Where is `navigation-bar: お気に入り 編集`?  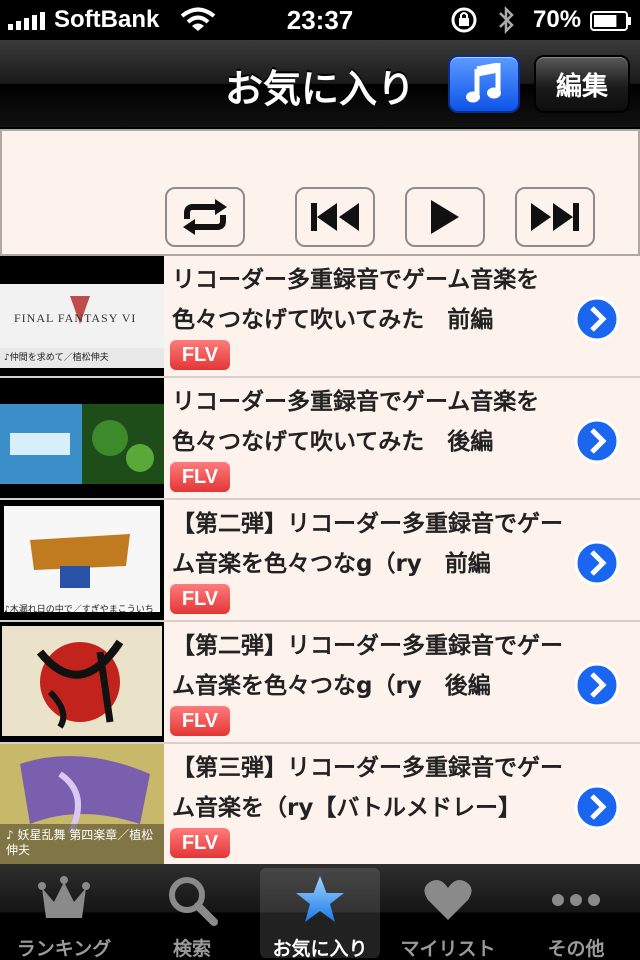
navigation-bar: お気に入り 編集 is located at coordinates (320, 84).